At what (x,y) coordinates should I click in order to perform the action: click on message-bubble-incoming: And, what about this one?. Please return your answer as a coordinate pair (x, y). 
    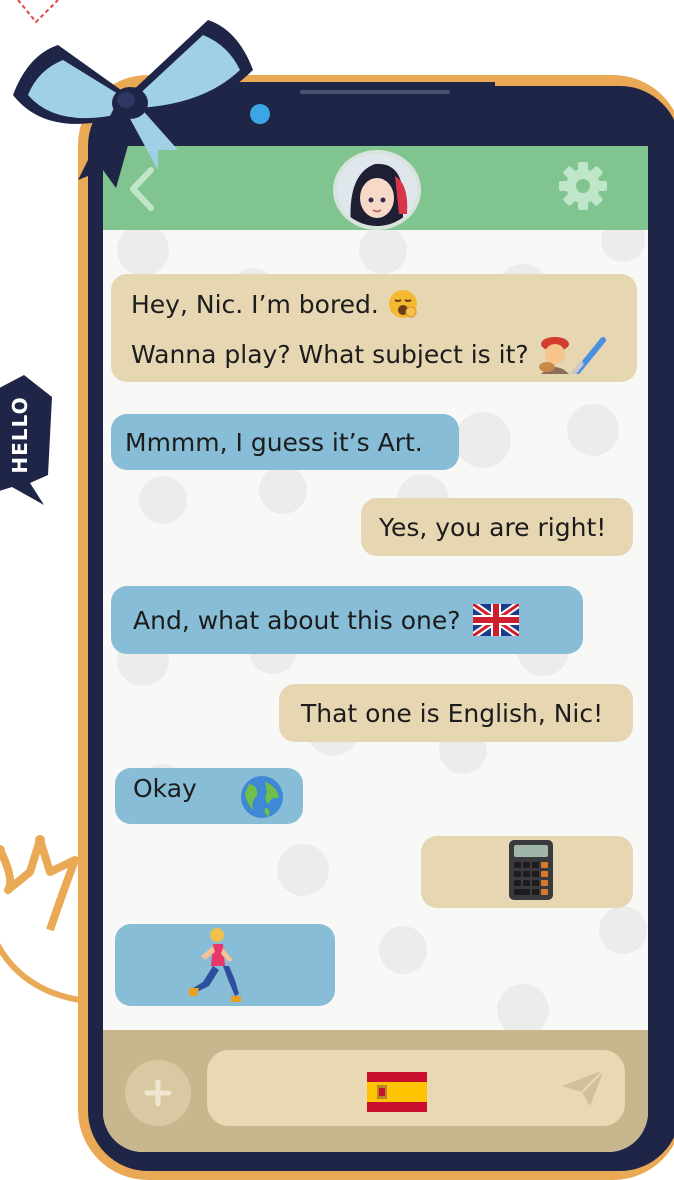
    Looking at the image, I should click on (347, 620).